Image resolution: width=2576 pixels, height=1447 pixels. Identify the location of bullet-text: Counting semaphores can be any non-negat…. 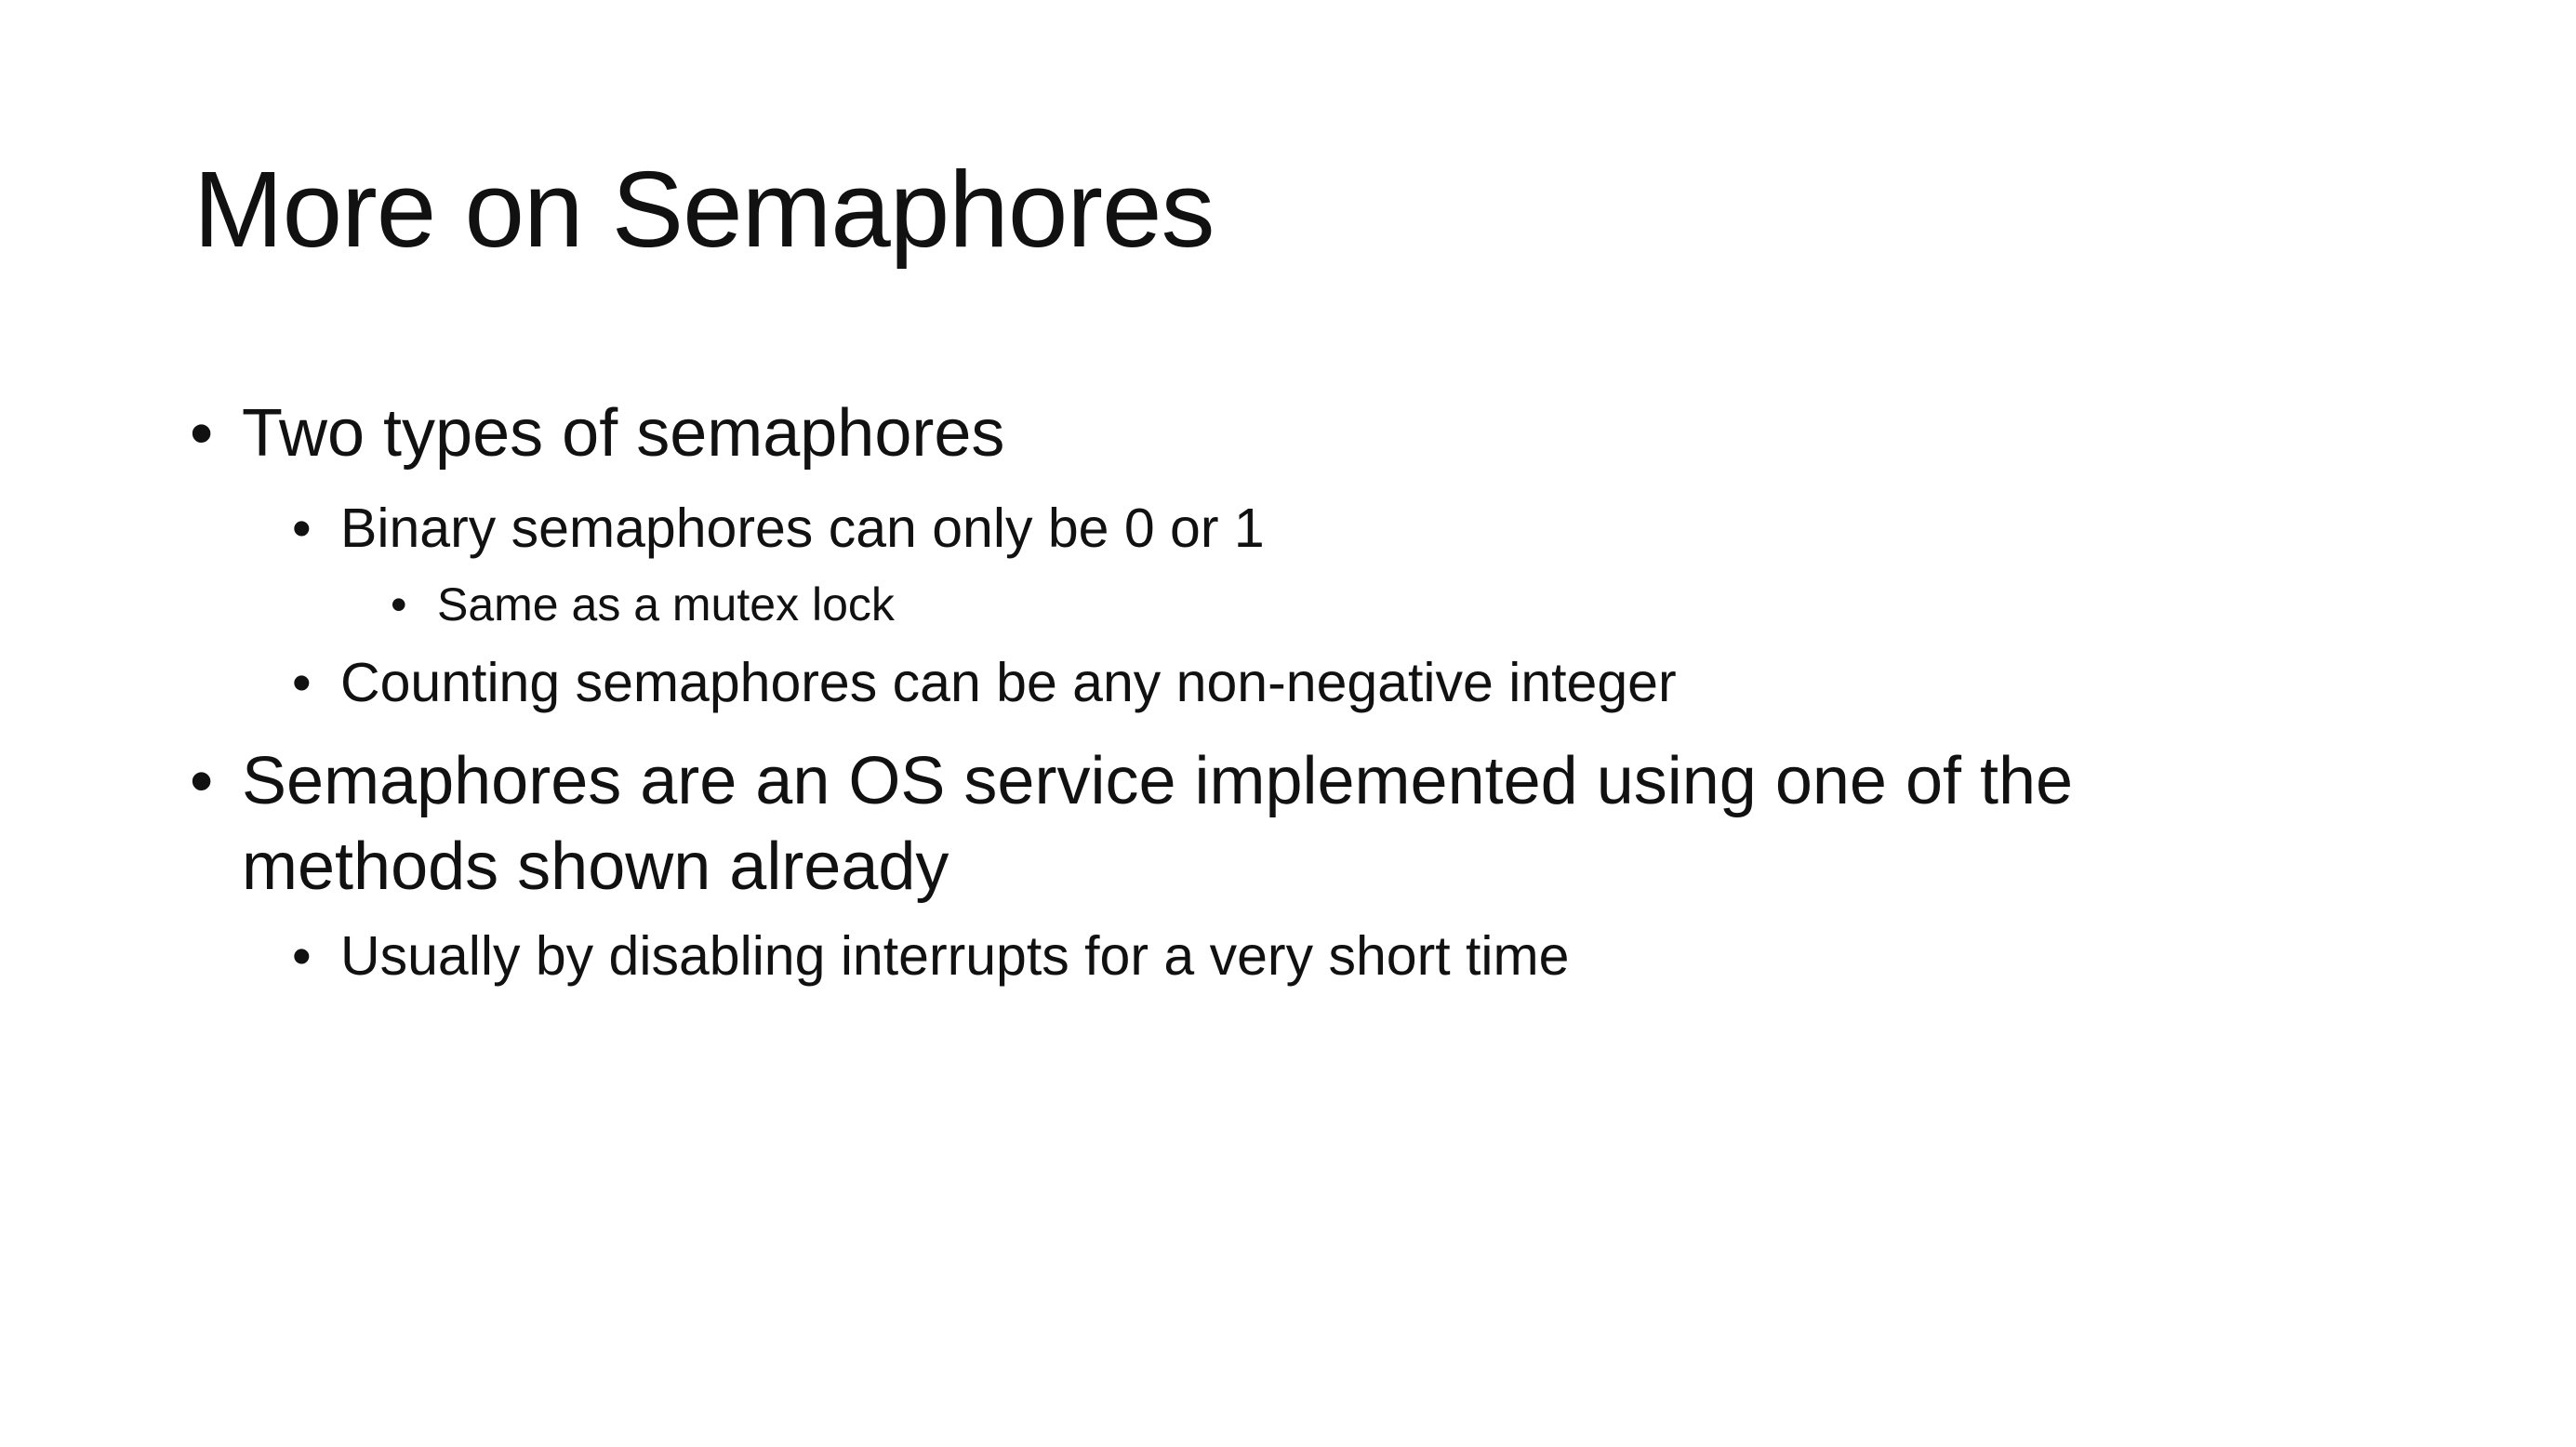
(1008, 683).